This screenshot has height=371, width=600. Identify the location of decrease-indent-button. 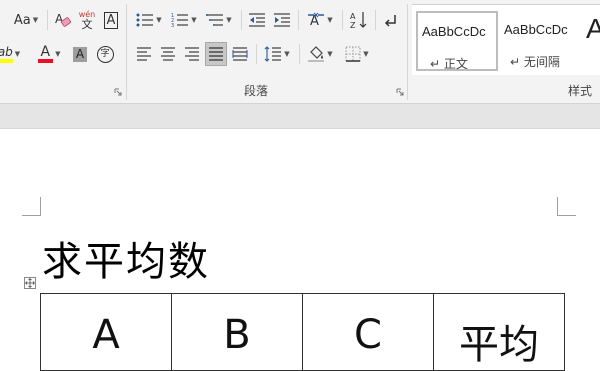
(257, 20).